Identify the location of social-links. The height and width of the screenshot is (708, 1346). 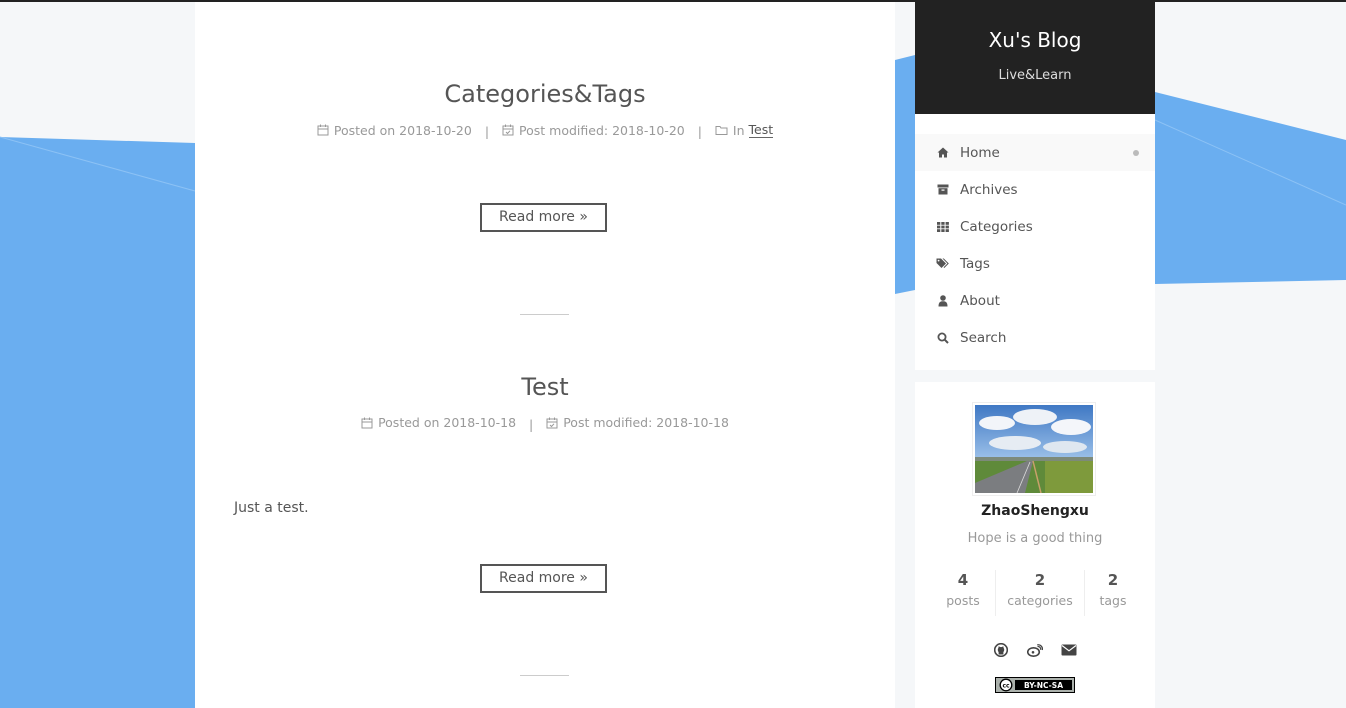
(1035, 650).